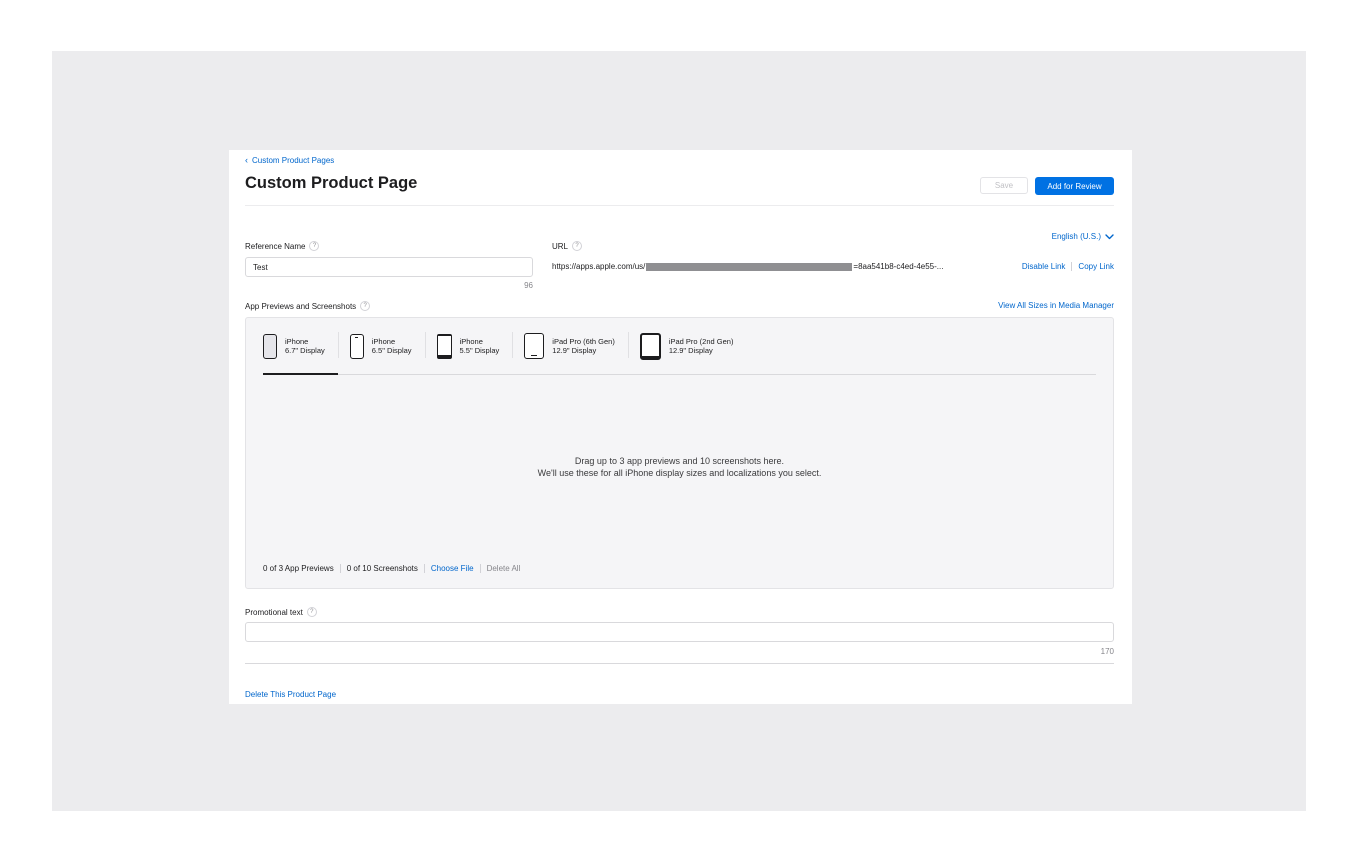 The height and width of the screenshot is (860, 1360). What do you see at coordinates (1109, 236) in the screenshot?
I see `chevron-down-icon` at bounding box center [1109, 236].